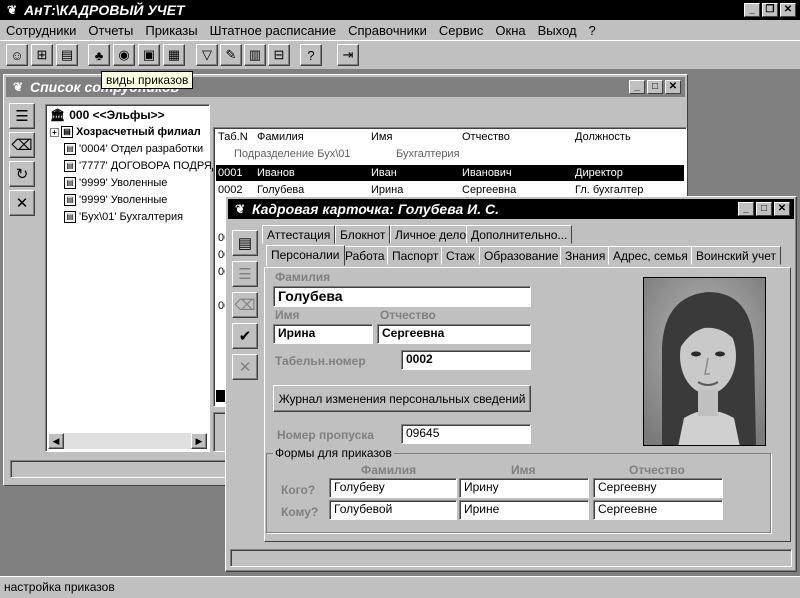 The height and width of the screenshot is (598, 800). I want to click on tree-branch: + ▤ Хозрасчетный филиал, so click(125, 132).